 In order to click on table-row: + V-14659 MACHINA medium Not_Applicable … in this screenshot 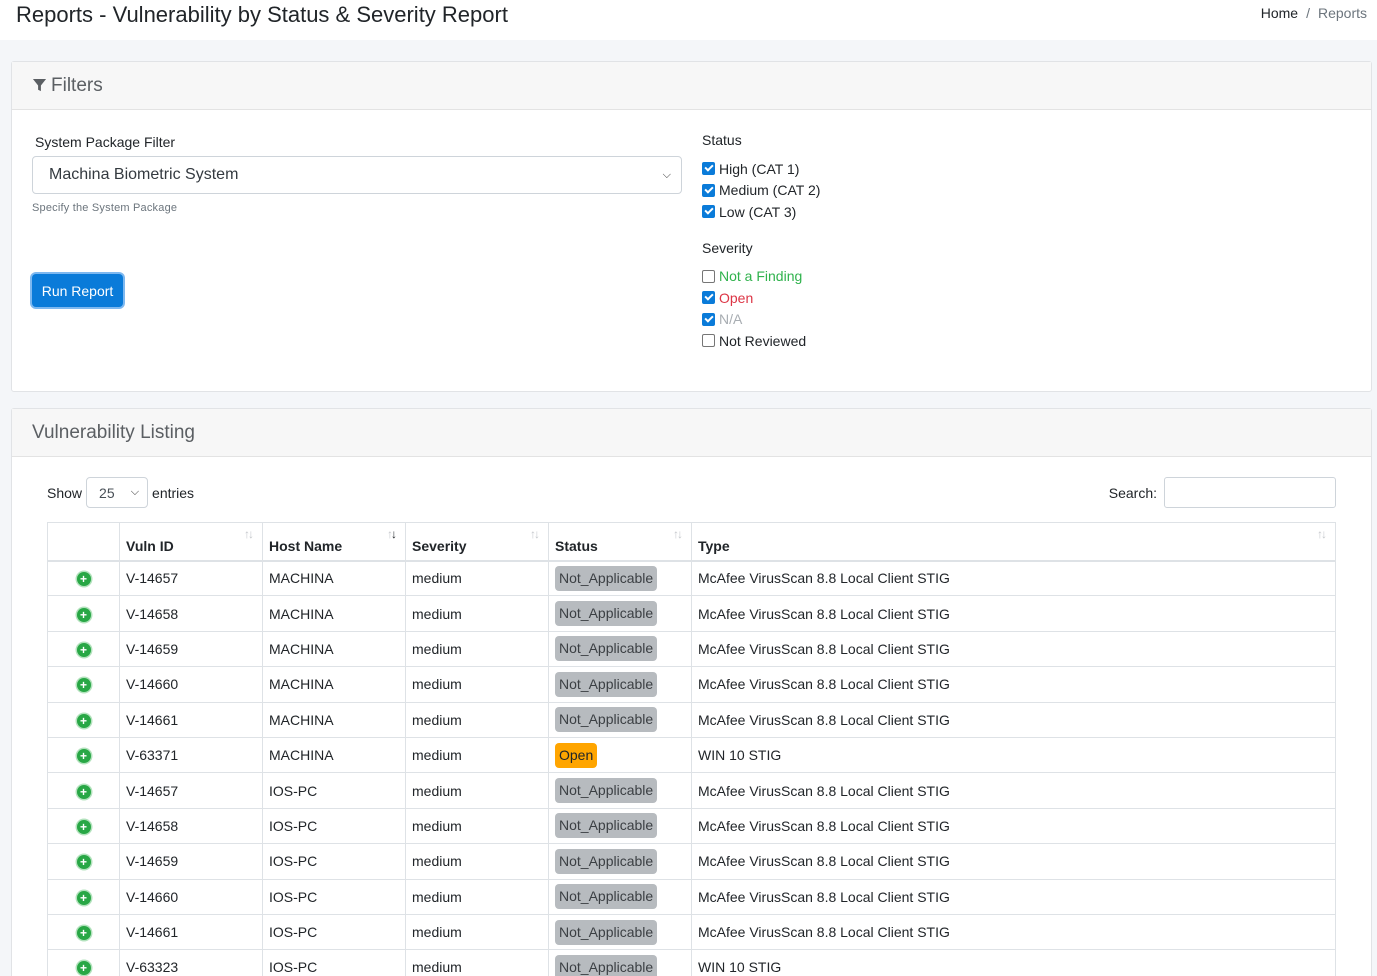, I will do `click(691, 649)`.